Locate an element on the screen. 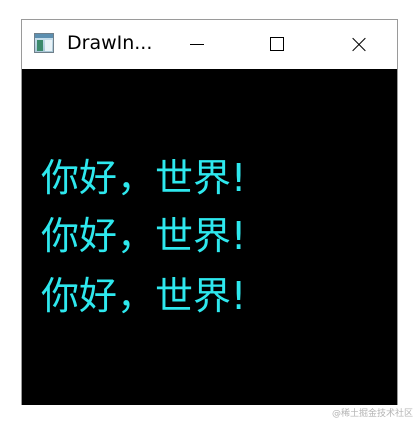 This screenshot has width=417, height=423. minimize-button is located at coordinates (197, 44).